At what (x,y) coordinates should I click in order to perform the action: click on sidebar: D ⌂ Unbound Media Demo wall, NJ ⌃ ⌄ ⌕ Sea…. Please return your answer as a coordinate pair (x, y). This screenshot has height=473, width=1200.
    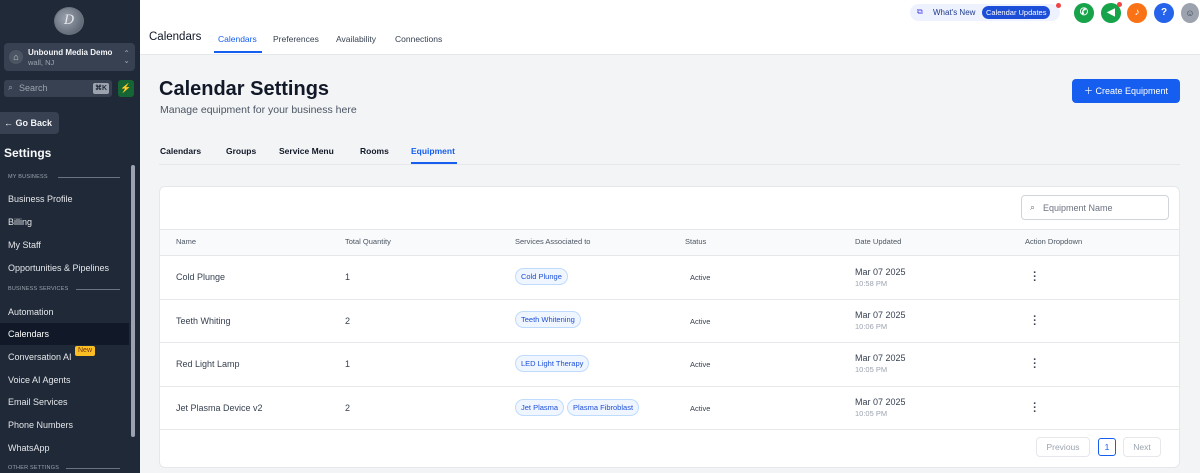
    Looking at the image, I should click on (70, 236).